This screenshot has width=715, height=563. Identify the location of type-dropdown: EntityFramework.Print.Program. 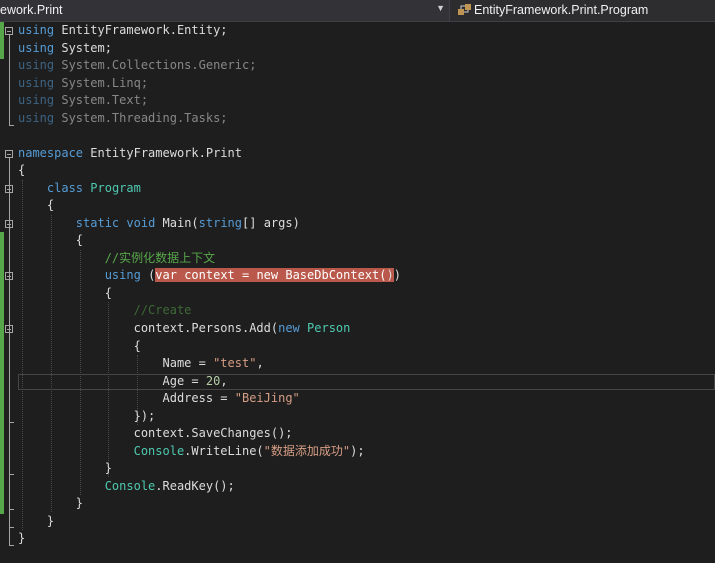
(583, 10).